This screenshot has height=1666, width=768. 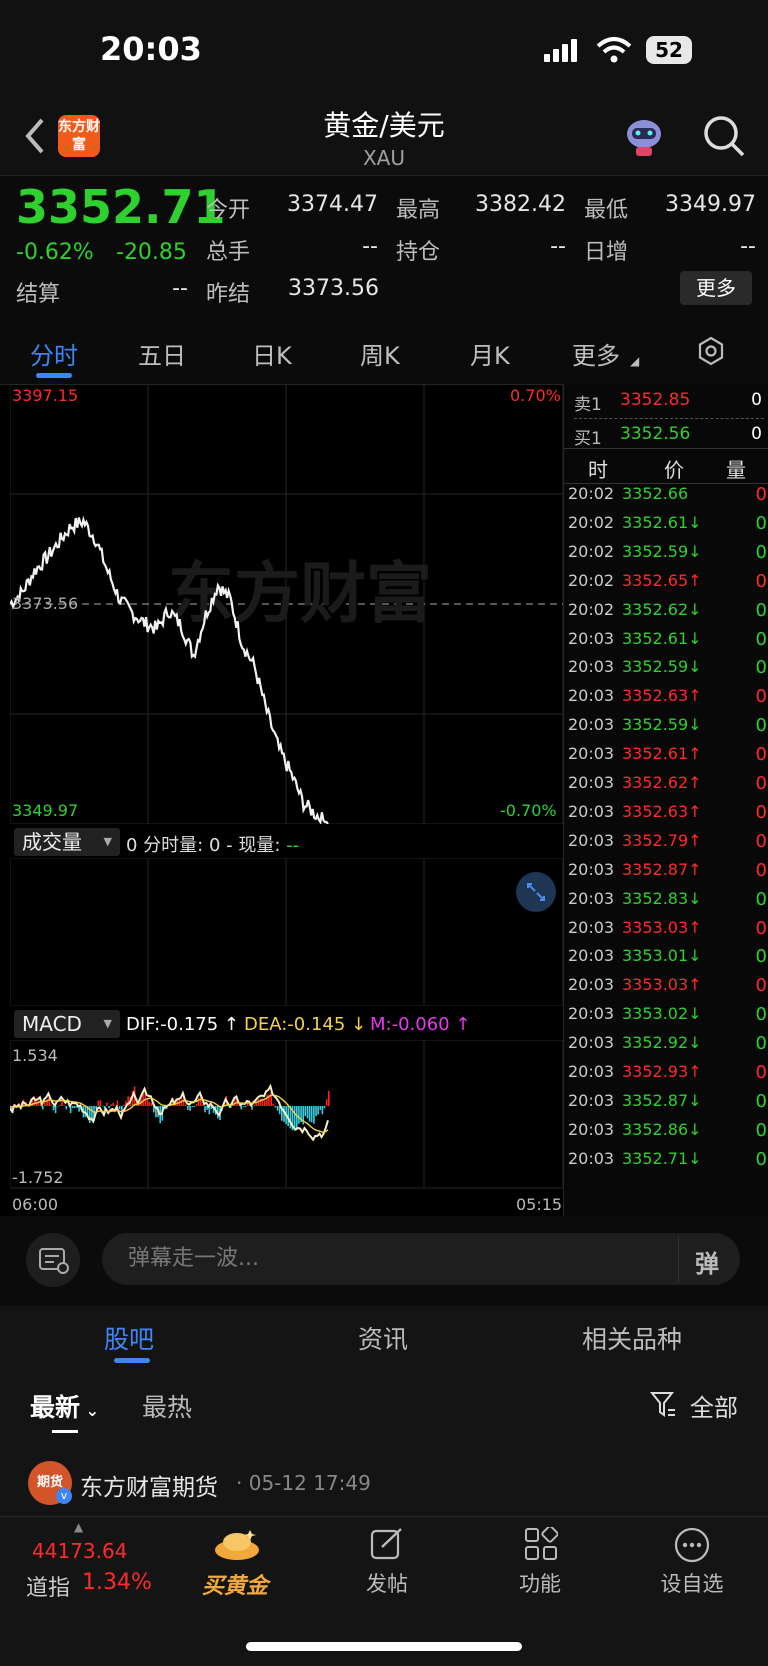 What do you see at coordinates (669, 436) in the screenshot?
I see `buy-row: 买1 3352.56 0` at bounding box center [669, 436].